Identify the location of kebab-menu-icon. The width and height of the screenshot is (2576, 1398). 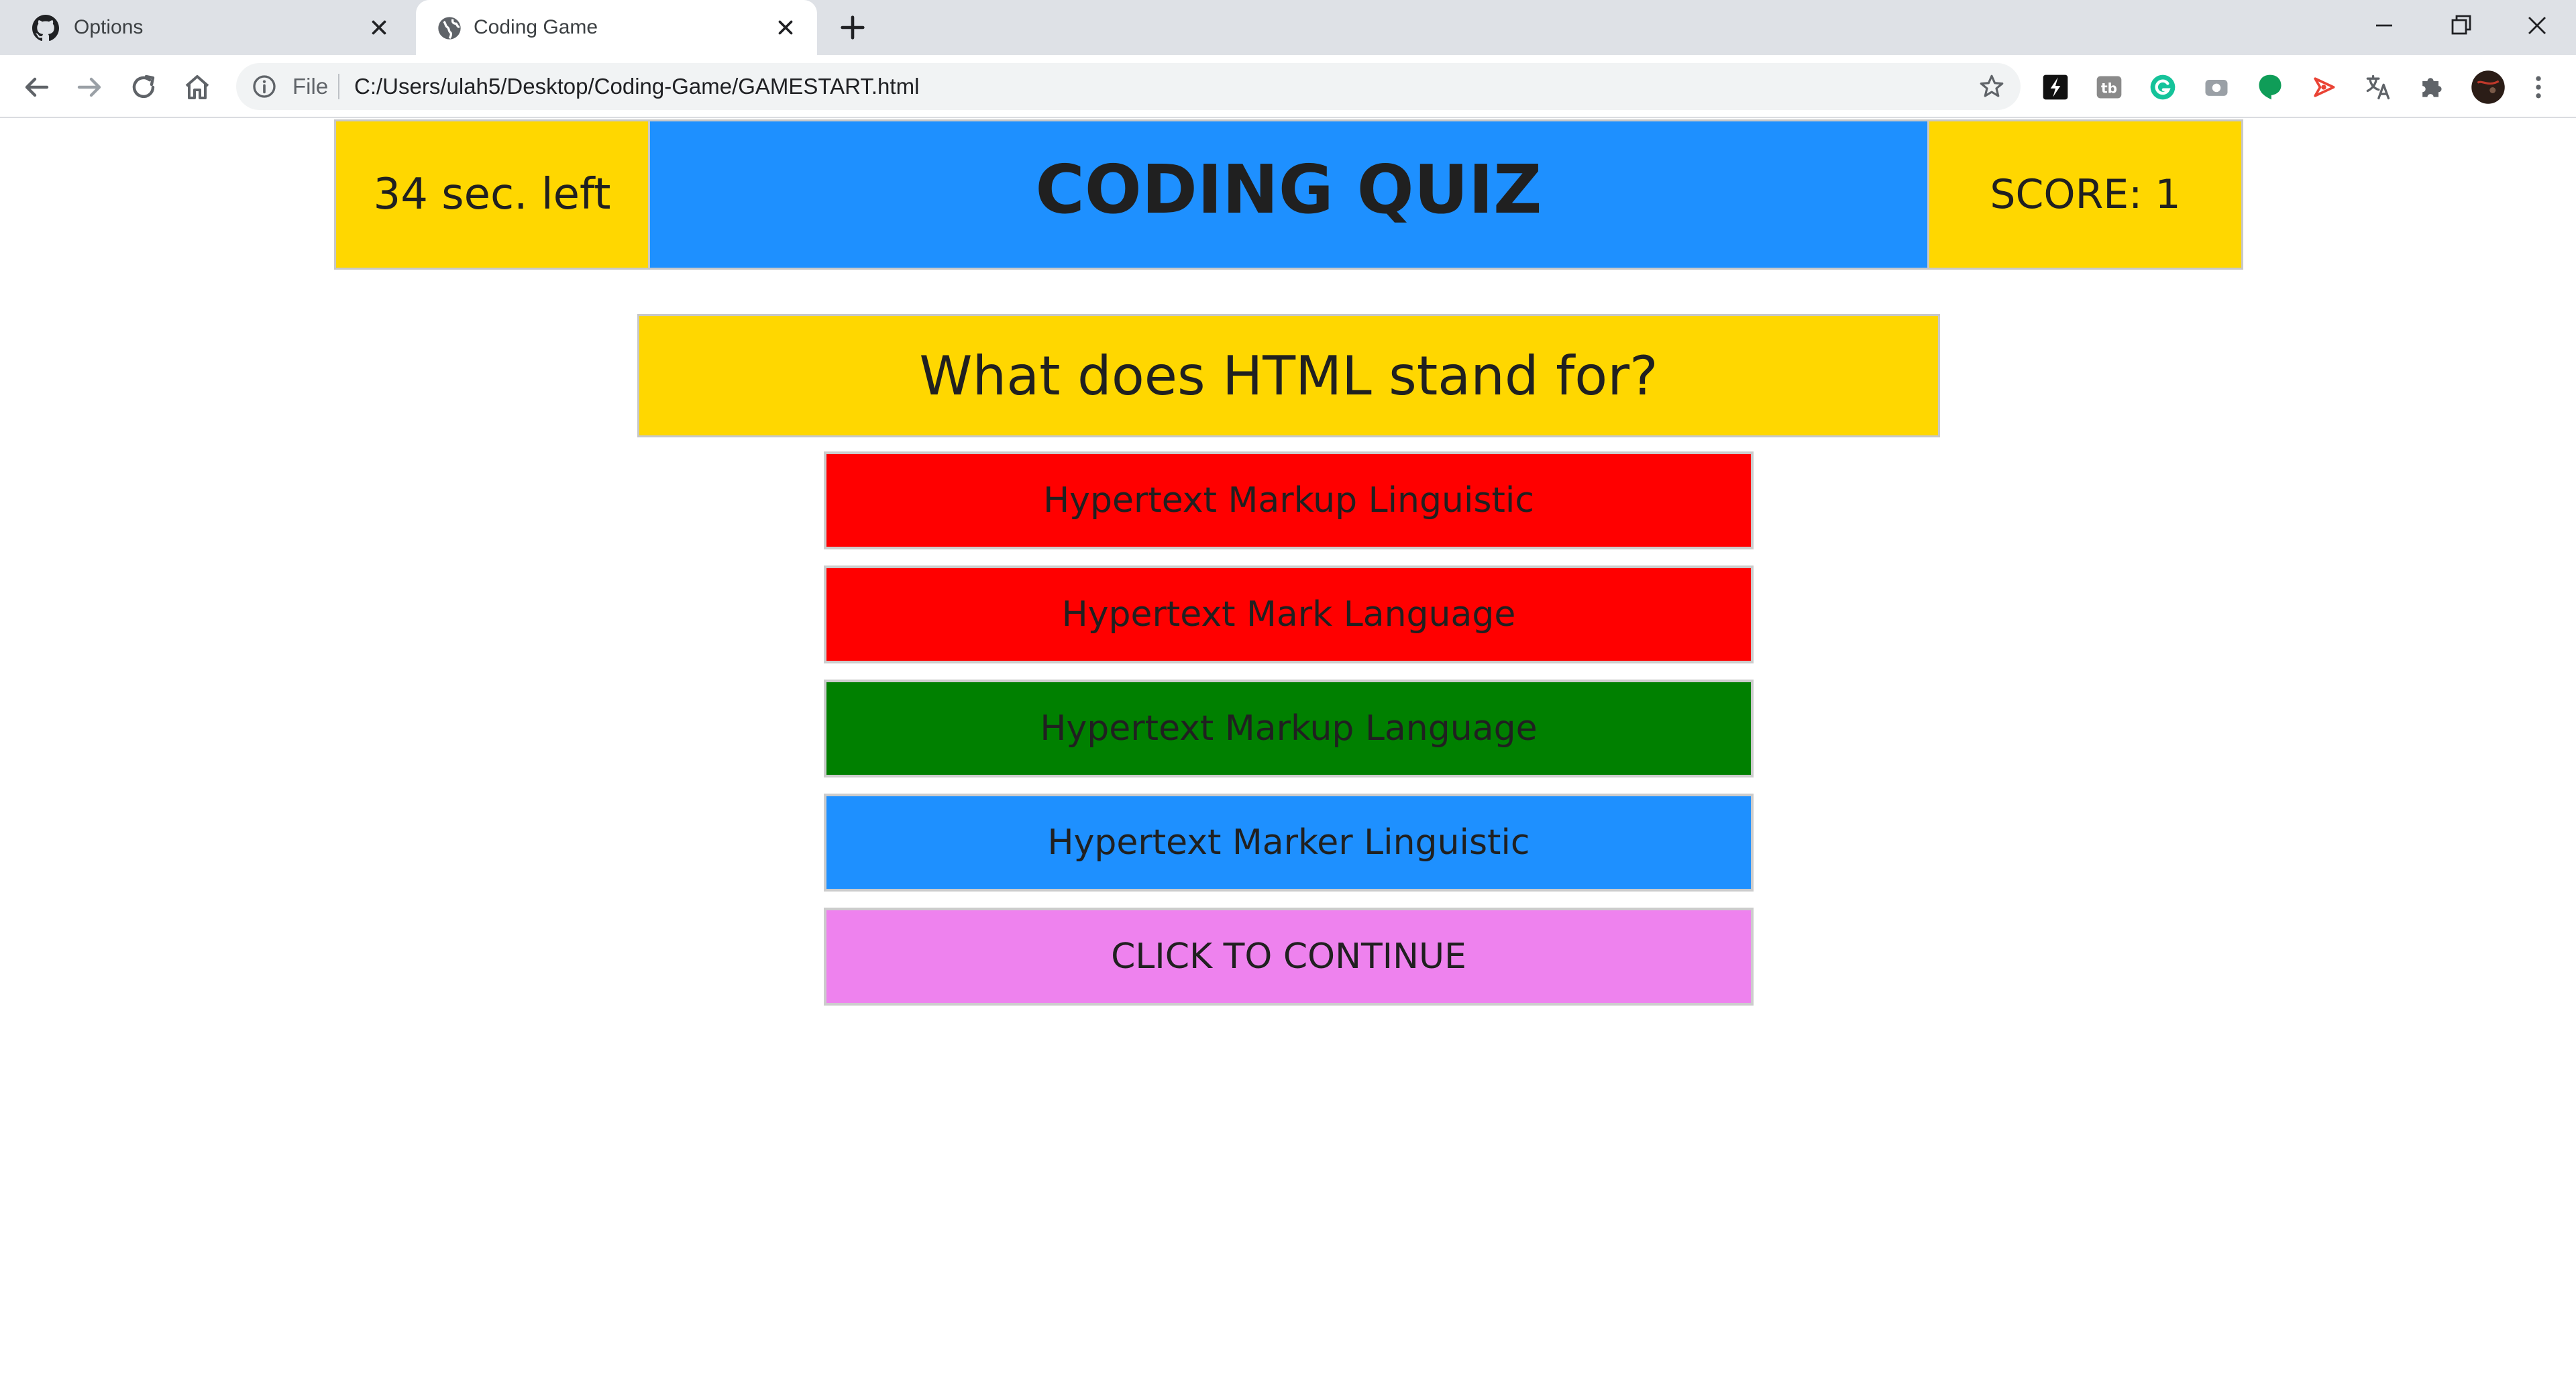
(2538, 87).